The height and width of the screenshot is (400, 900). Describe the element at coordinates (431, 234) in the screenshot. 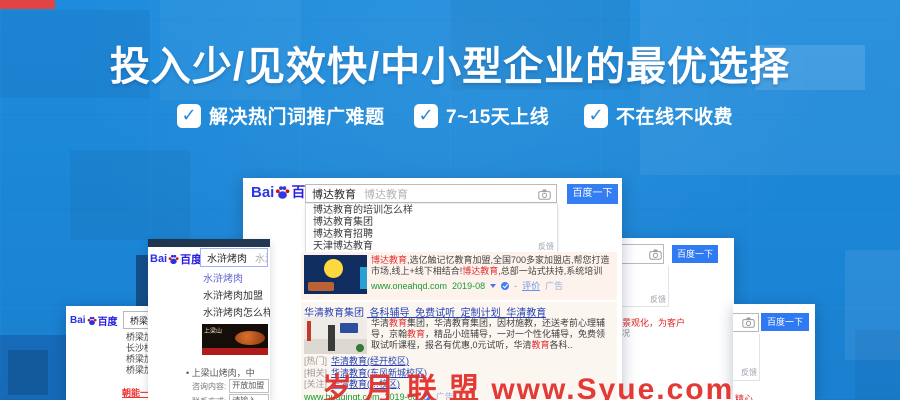

I see `suggestion-item: 博达教育招聘` at that location.